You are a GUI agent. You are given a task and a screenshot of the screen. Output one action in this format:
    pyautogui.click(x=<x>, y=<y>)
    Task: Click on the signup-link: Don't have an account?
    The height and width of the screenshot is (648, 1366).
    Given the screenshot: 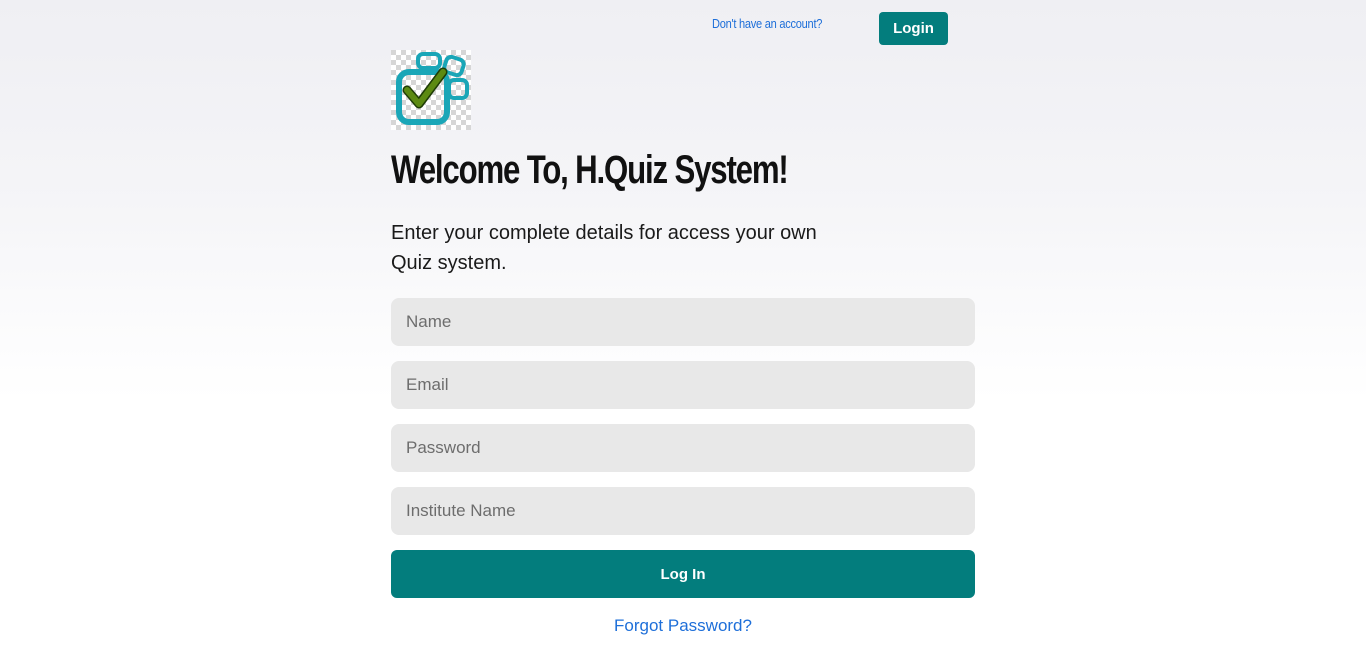 What is the action you would take?
    pyautogui.click(x=767, y=23)
    